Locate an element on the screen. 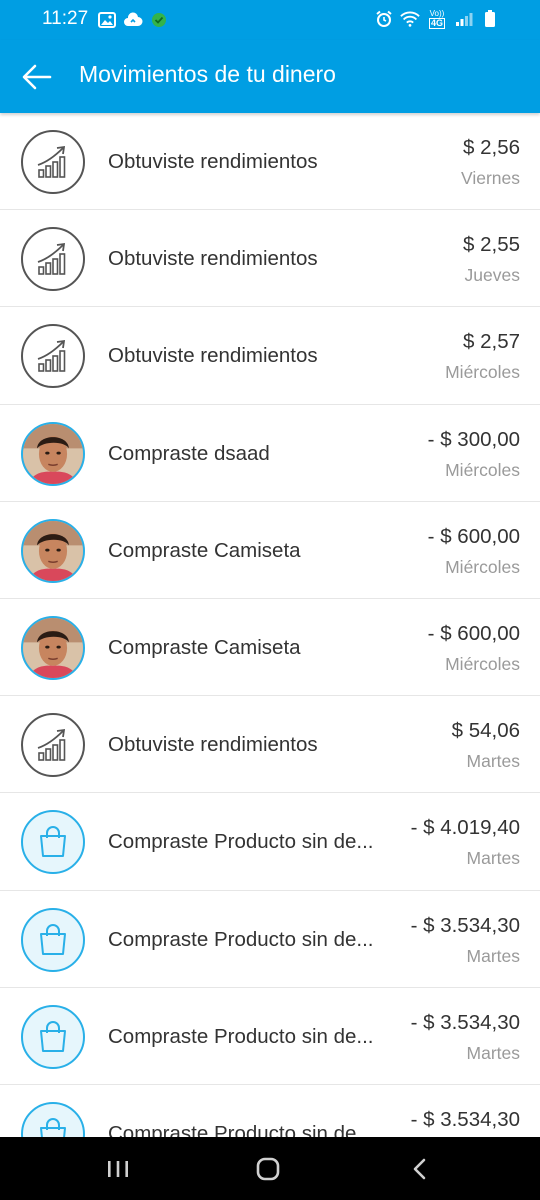  status-left-icons is located at coordinates (133, 20).